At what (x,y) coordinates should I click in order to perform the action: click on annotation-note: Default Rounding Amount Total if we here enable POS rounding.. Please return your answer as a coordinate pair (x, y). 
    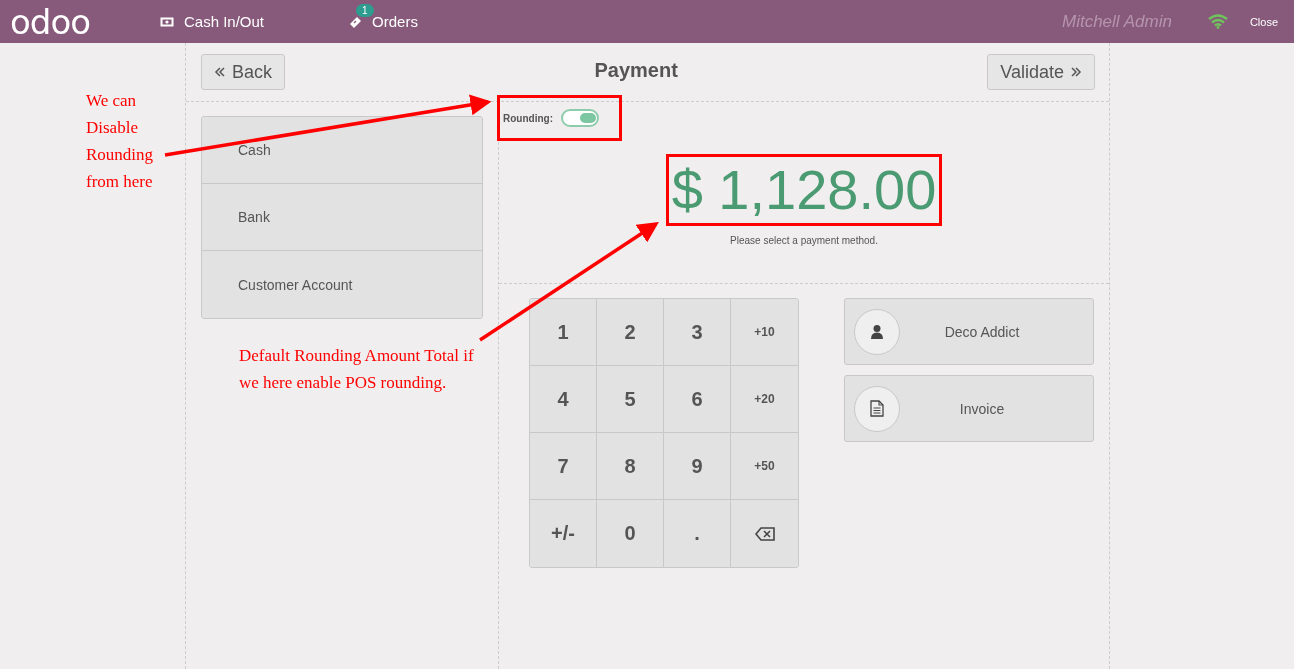
    Looking at the image, I should click on (357, 369).